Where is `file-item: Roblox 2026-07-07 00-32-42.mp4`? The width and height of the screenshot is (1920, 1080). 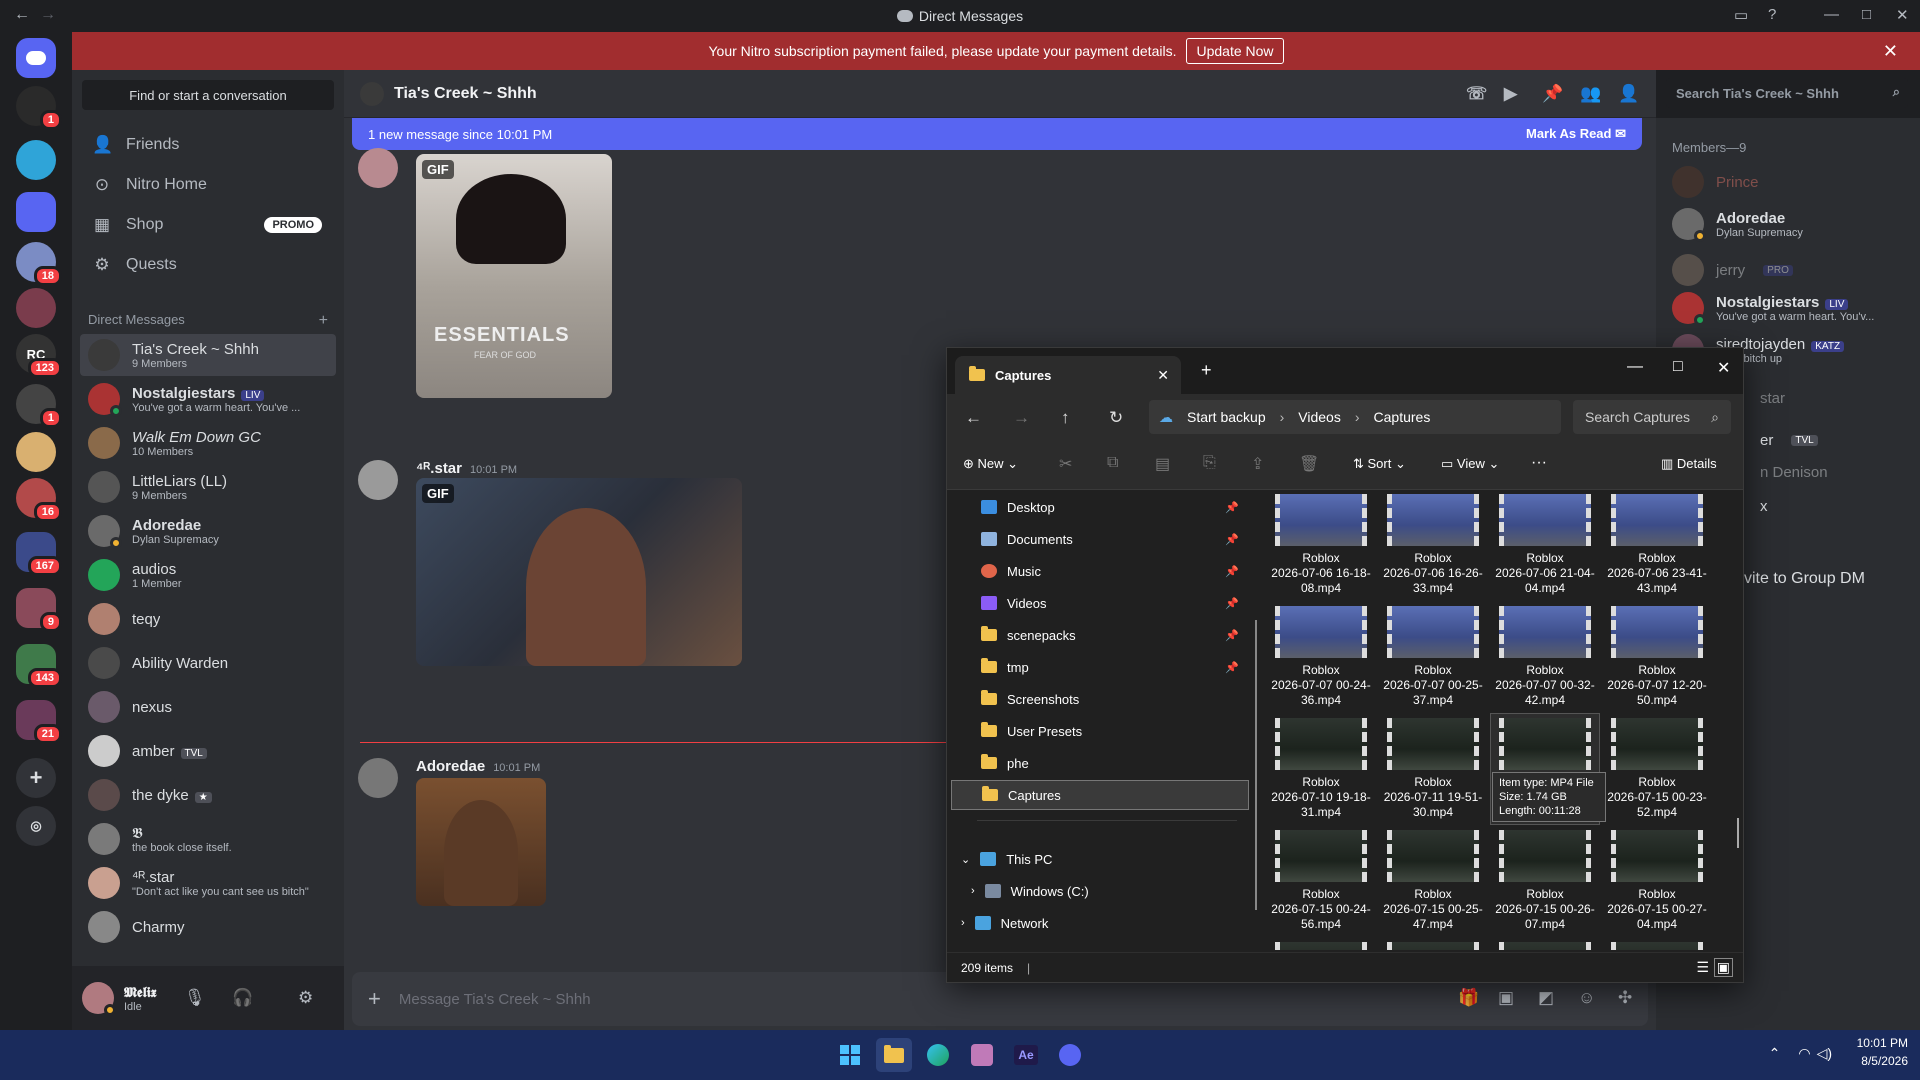
file-item: Roblox 2026-07-07 00-32-42.mp4 is located at coordinates (1545, 657).